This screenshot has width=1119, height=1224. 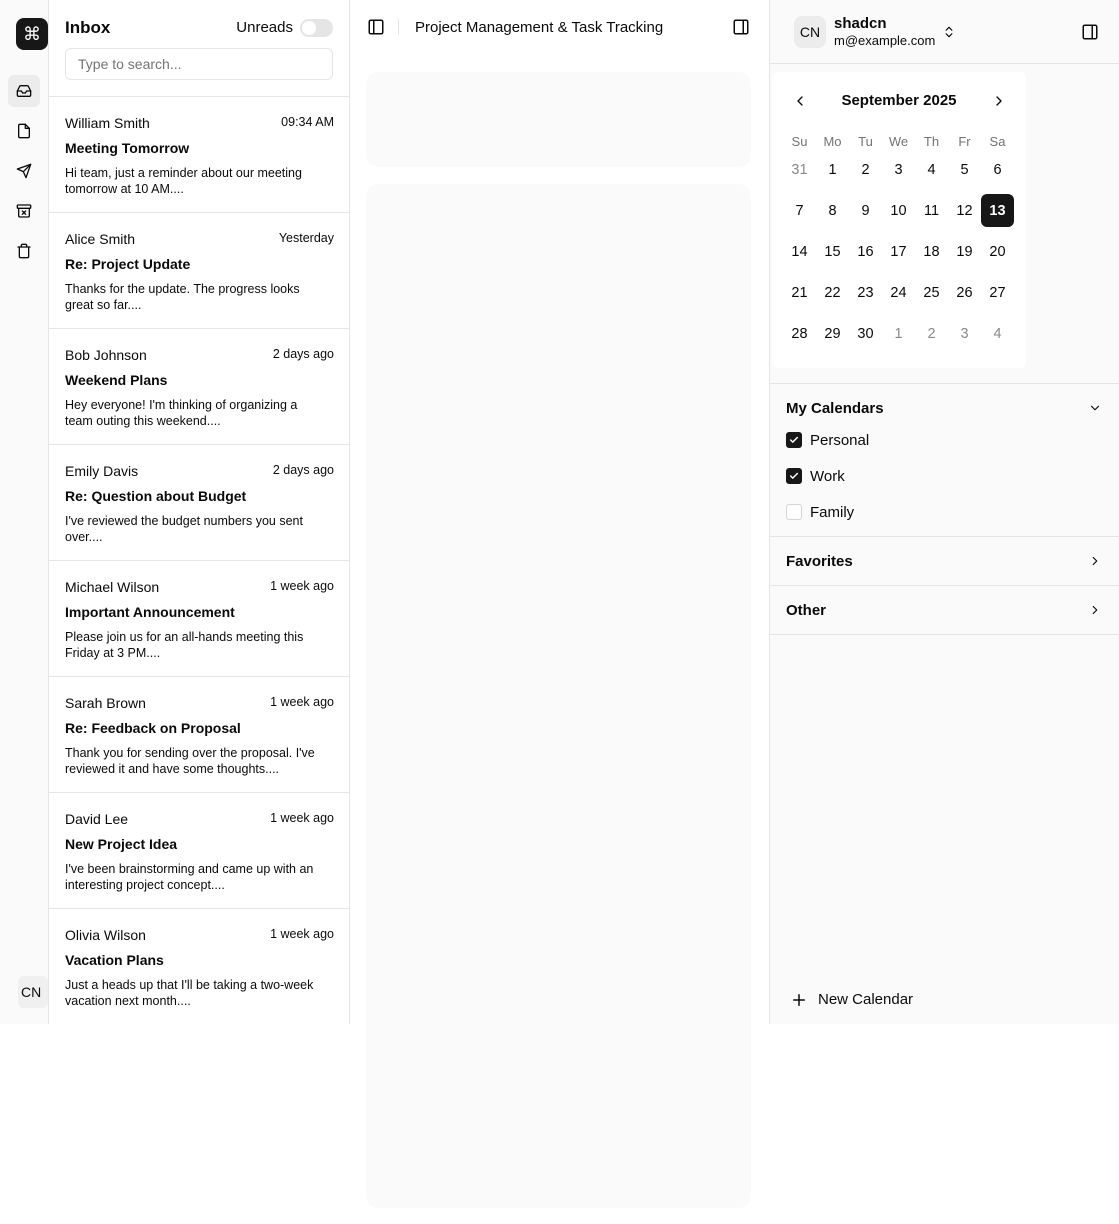 I want to click on calendar-day: 11, so click(x=931, y=210).